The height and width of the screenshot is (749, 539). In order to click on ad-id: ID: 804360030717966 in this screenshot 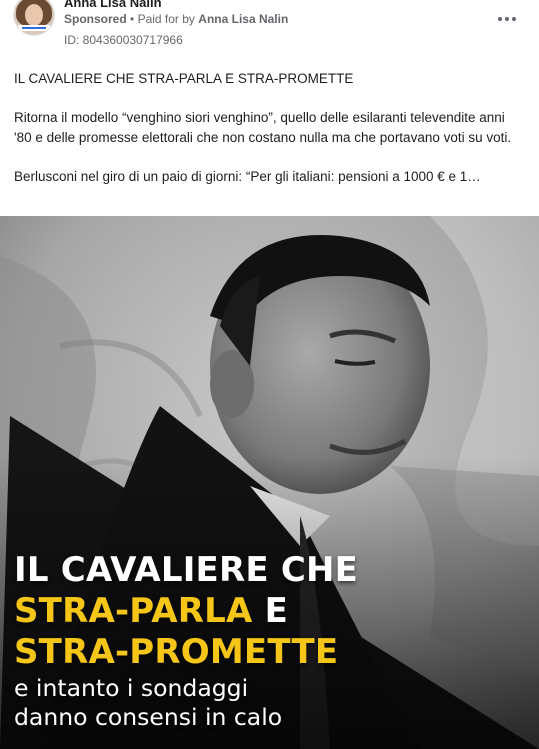, I will do `click(123, 40)`.